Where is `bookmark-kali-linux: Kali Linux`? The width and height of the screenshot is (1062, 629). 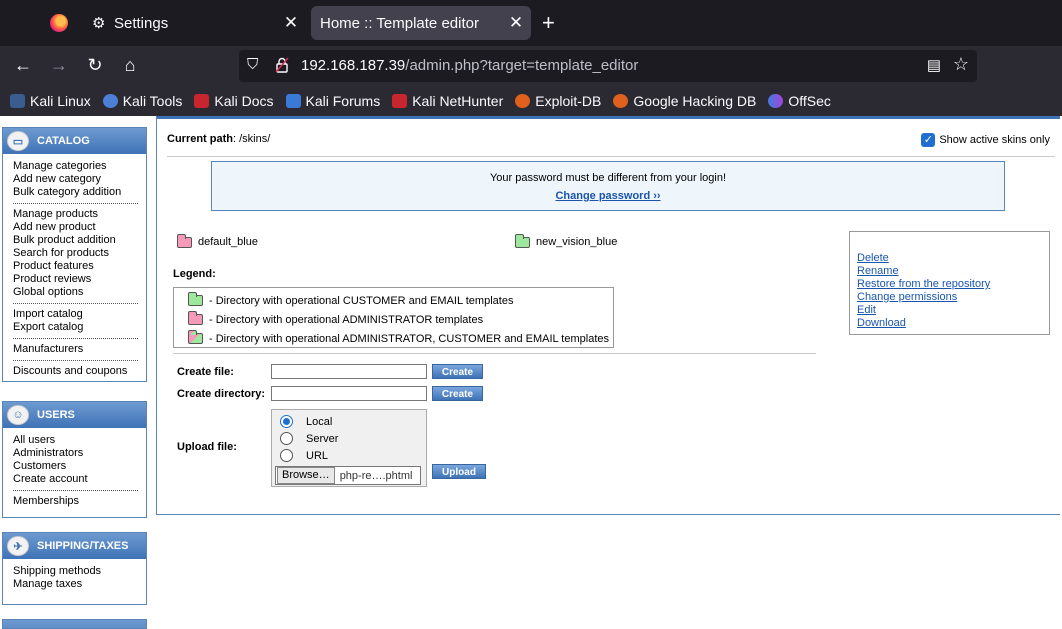
bookmark-kali-linux: Kali Linux is located at coordinates (50, 101).